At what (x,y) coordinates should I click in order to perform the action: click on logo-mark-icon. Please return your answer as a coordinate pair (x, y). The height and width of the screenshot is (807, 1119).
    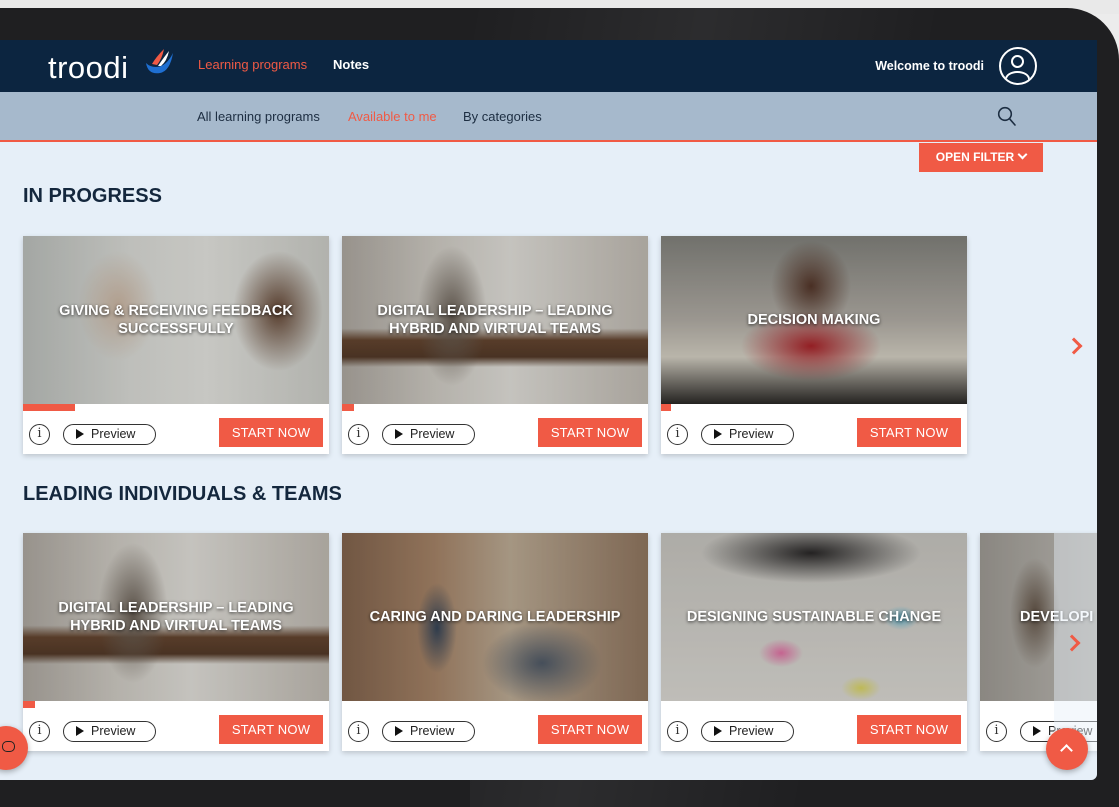
    Looking at the image, I should click on (159, 61).